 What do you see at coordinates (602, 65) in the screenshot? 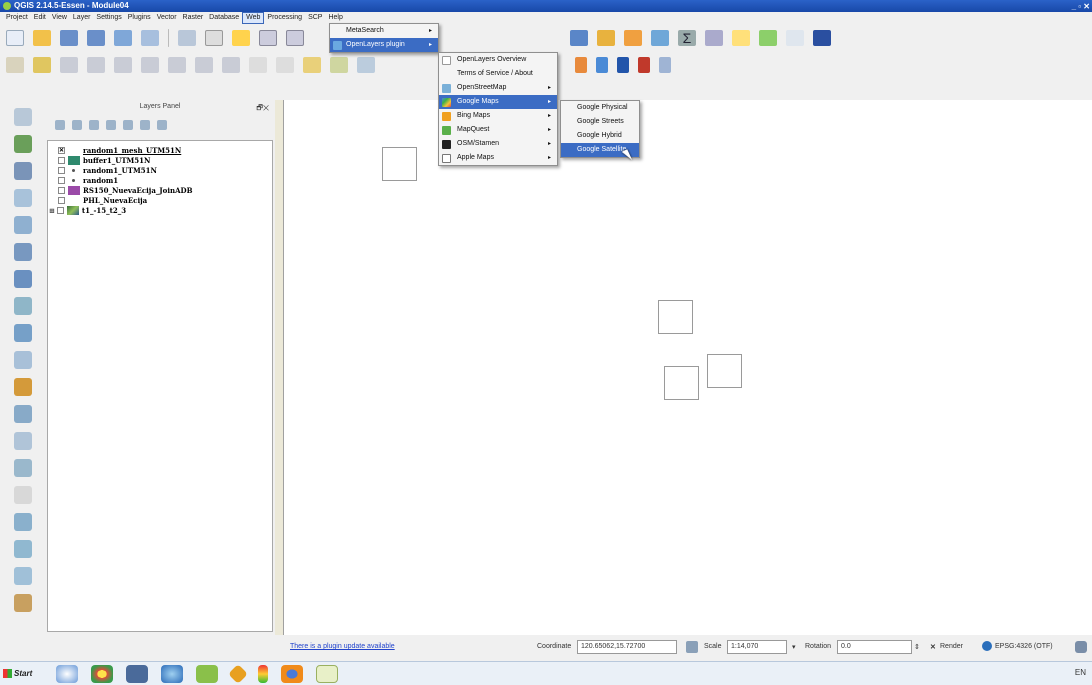
I see `georeferencer-icon` at bounding box center [602, 65].